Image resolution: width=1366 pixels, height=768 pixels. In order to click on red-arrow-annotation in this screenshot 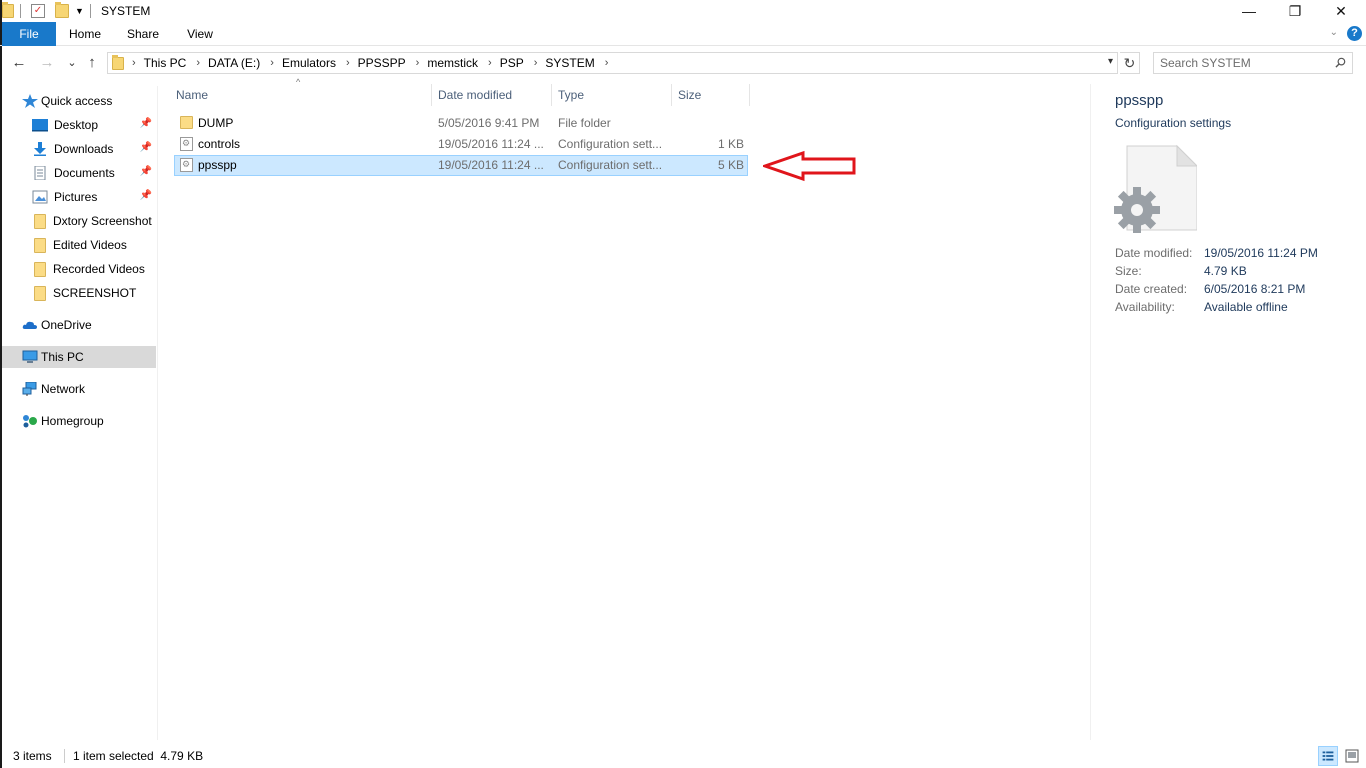, I will do `click(809, 166)`.